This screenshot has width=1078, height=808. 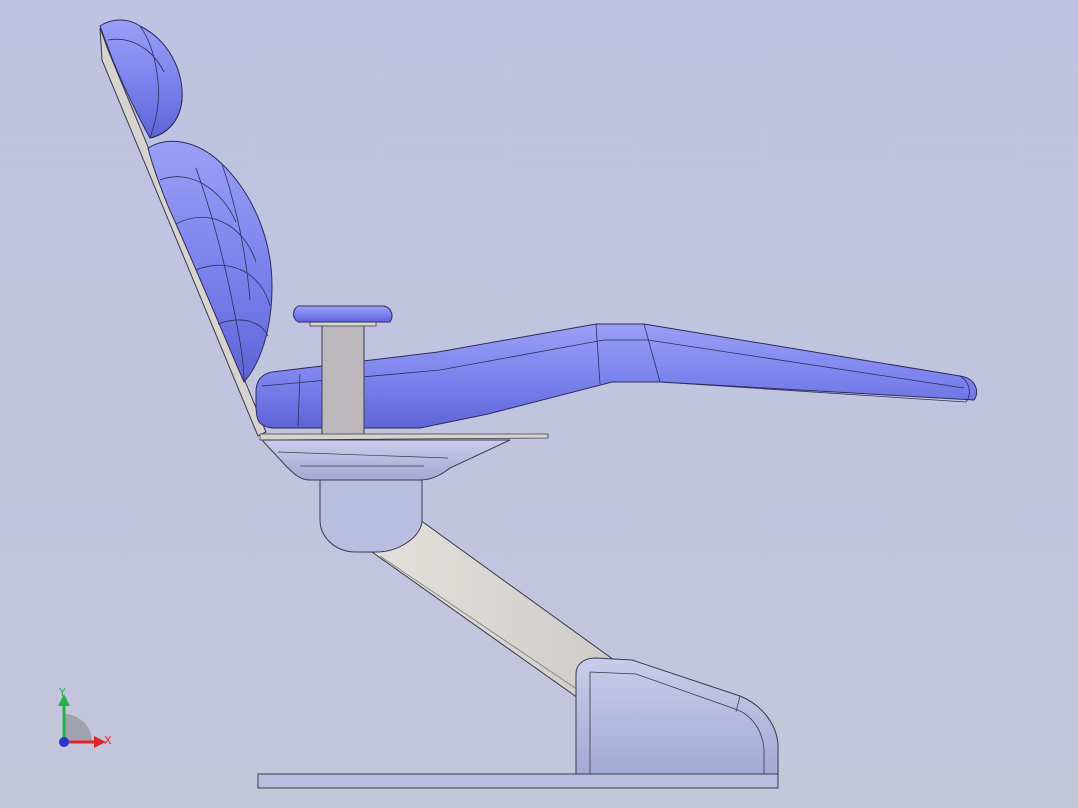 I want to click on x-axis-label: X, so click(x=108, y=740).